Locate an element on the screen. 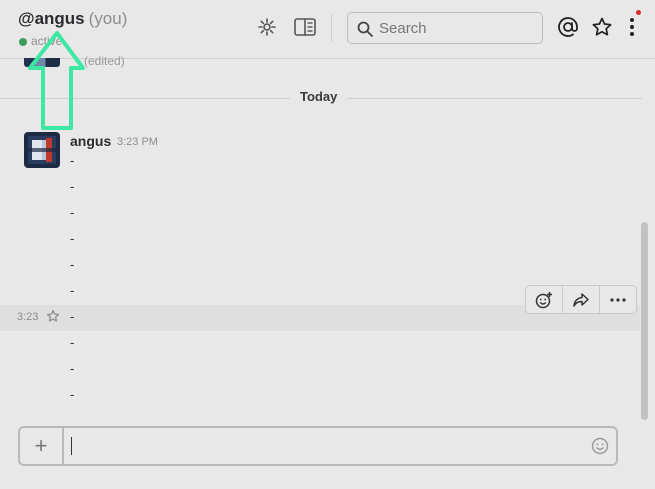 The width and height of the screenshot is (655, 489). presence-status: active is located at coordinates (40, 41).